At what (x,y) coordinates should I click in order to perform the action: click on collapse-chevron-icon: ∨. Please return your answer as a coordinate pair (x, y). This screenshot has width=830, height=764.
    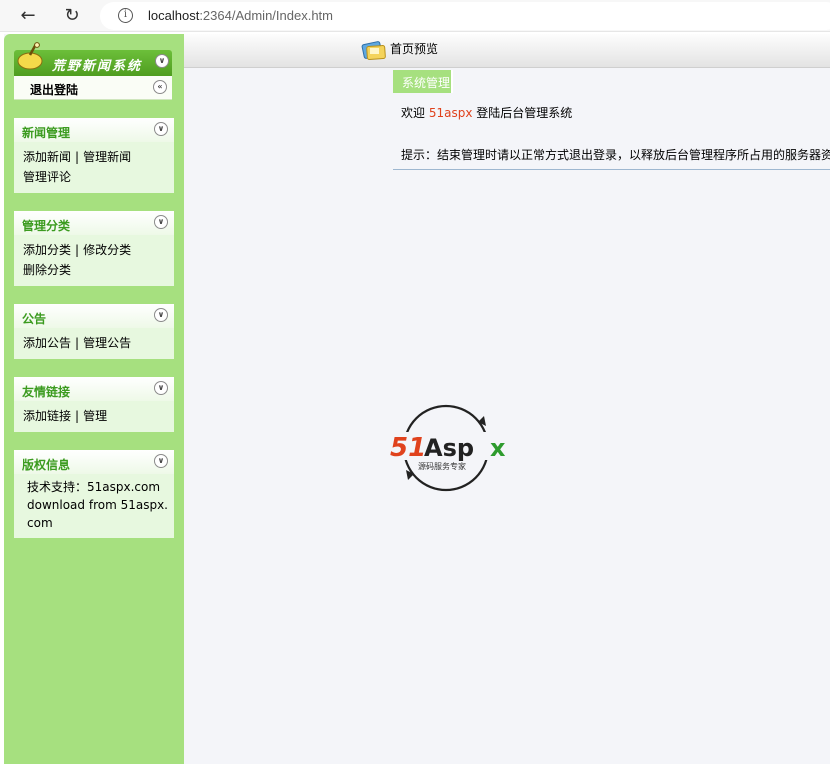
    Looking at the image, I should click on (162, 61).